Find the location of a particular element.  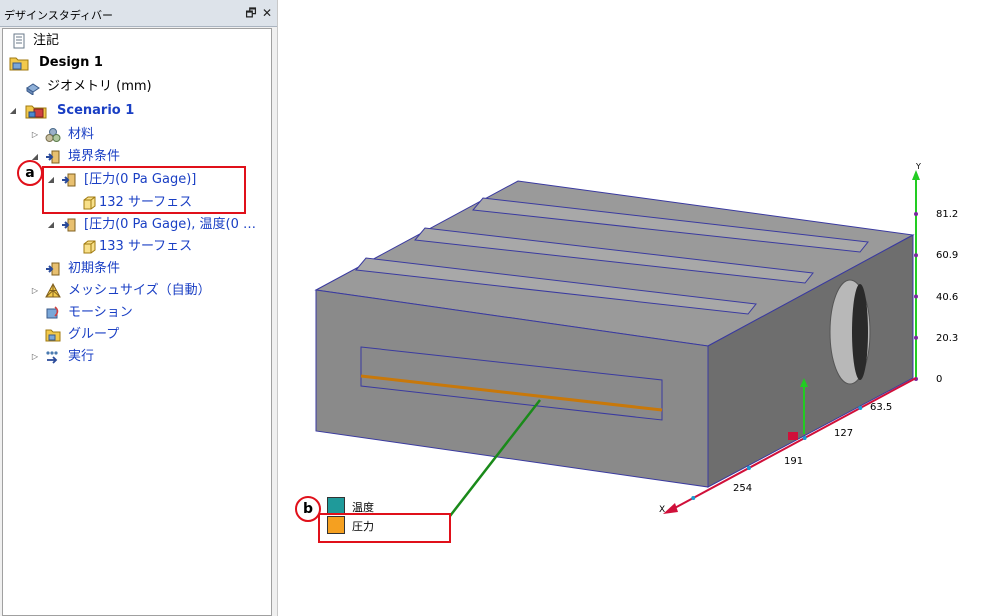

callout-a-marker: a is located at coordinates (30, 173).